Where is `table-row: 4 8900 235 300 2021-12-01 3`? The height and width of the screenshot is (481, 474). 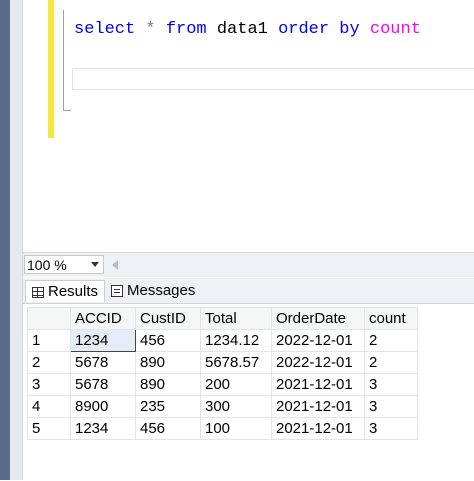
table-row: 4 8900 235 300 2021-12-01 3 is located at coordinates (222, 406).